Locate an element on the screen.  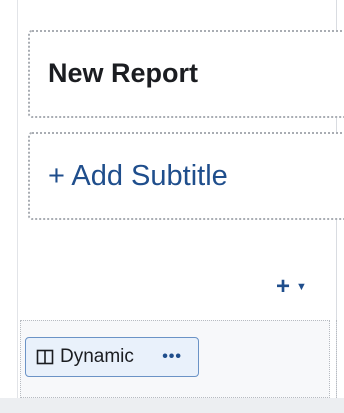
columns-icon is located at coordinates (45, 357).